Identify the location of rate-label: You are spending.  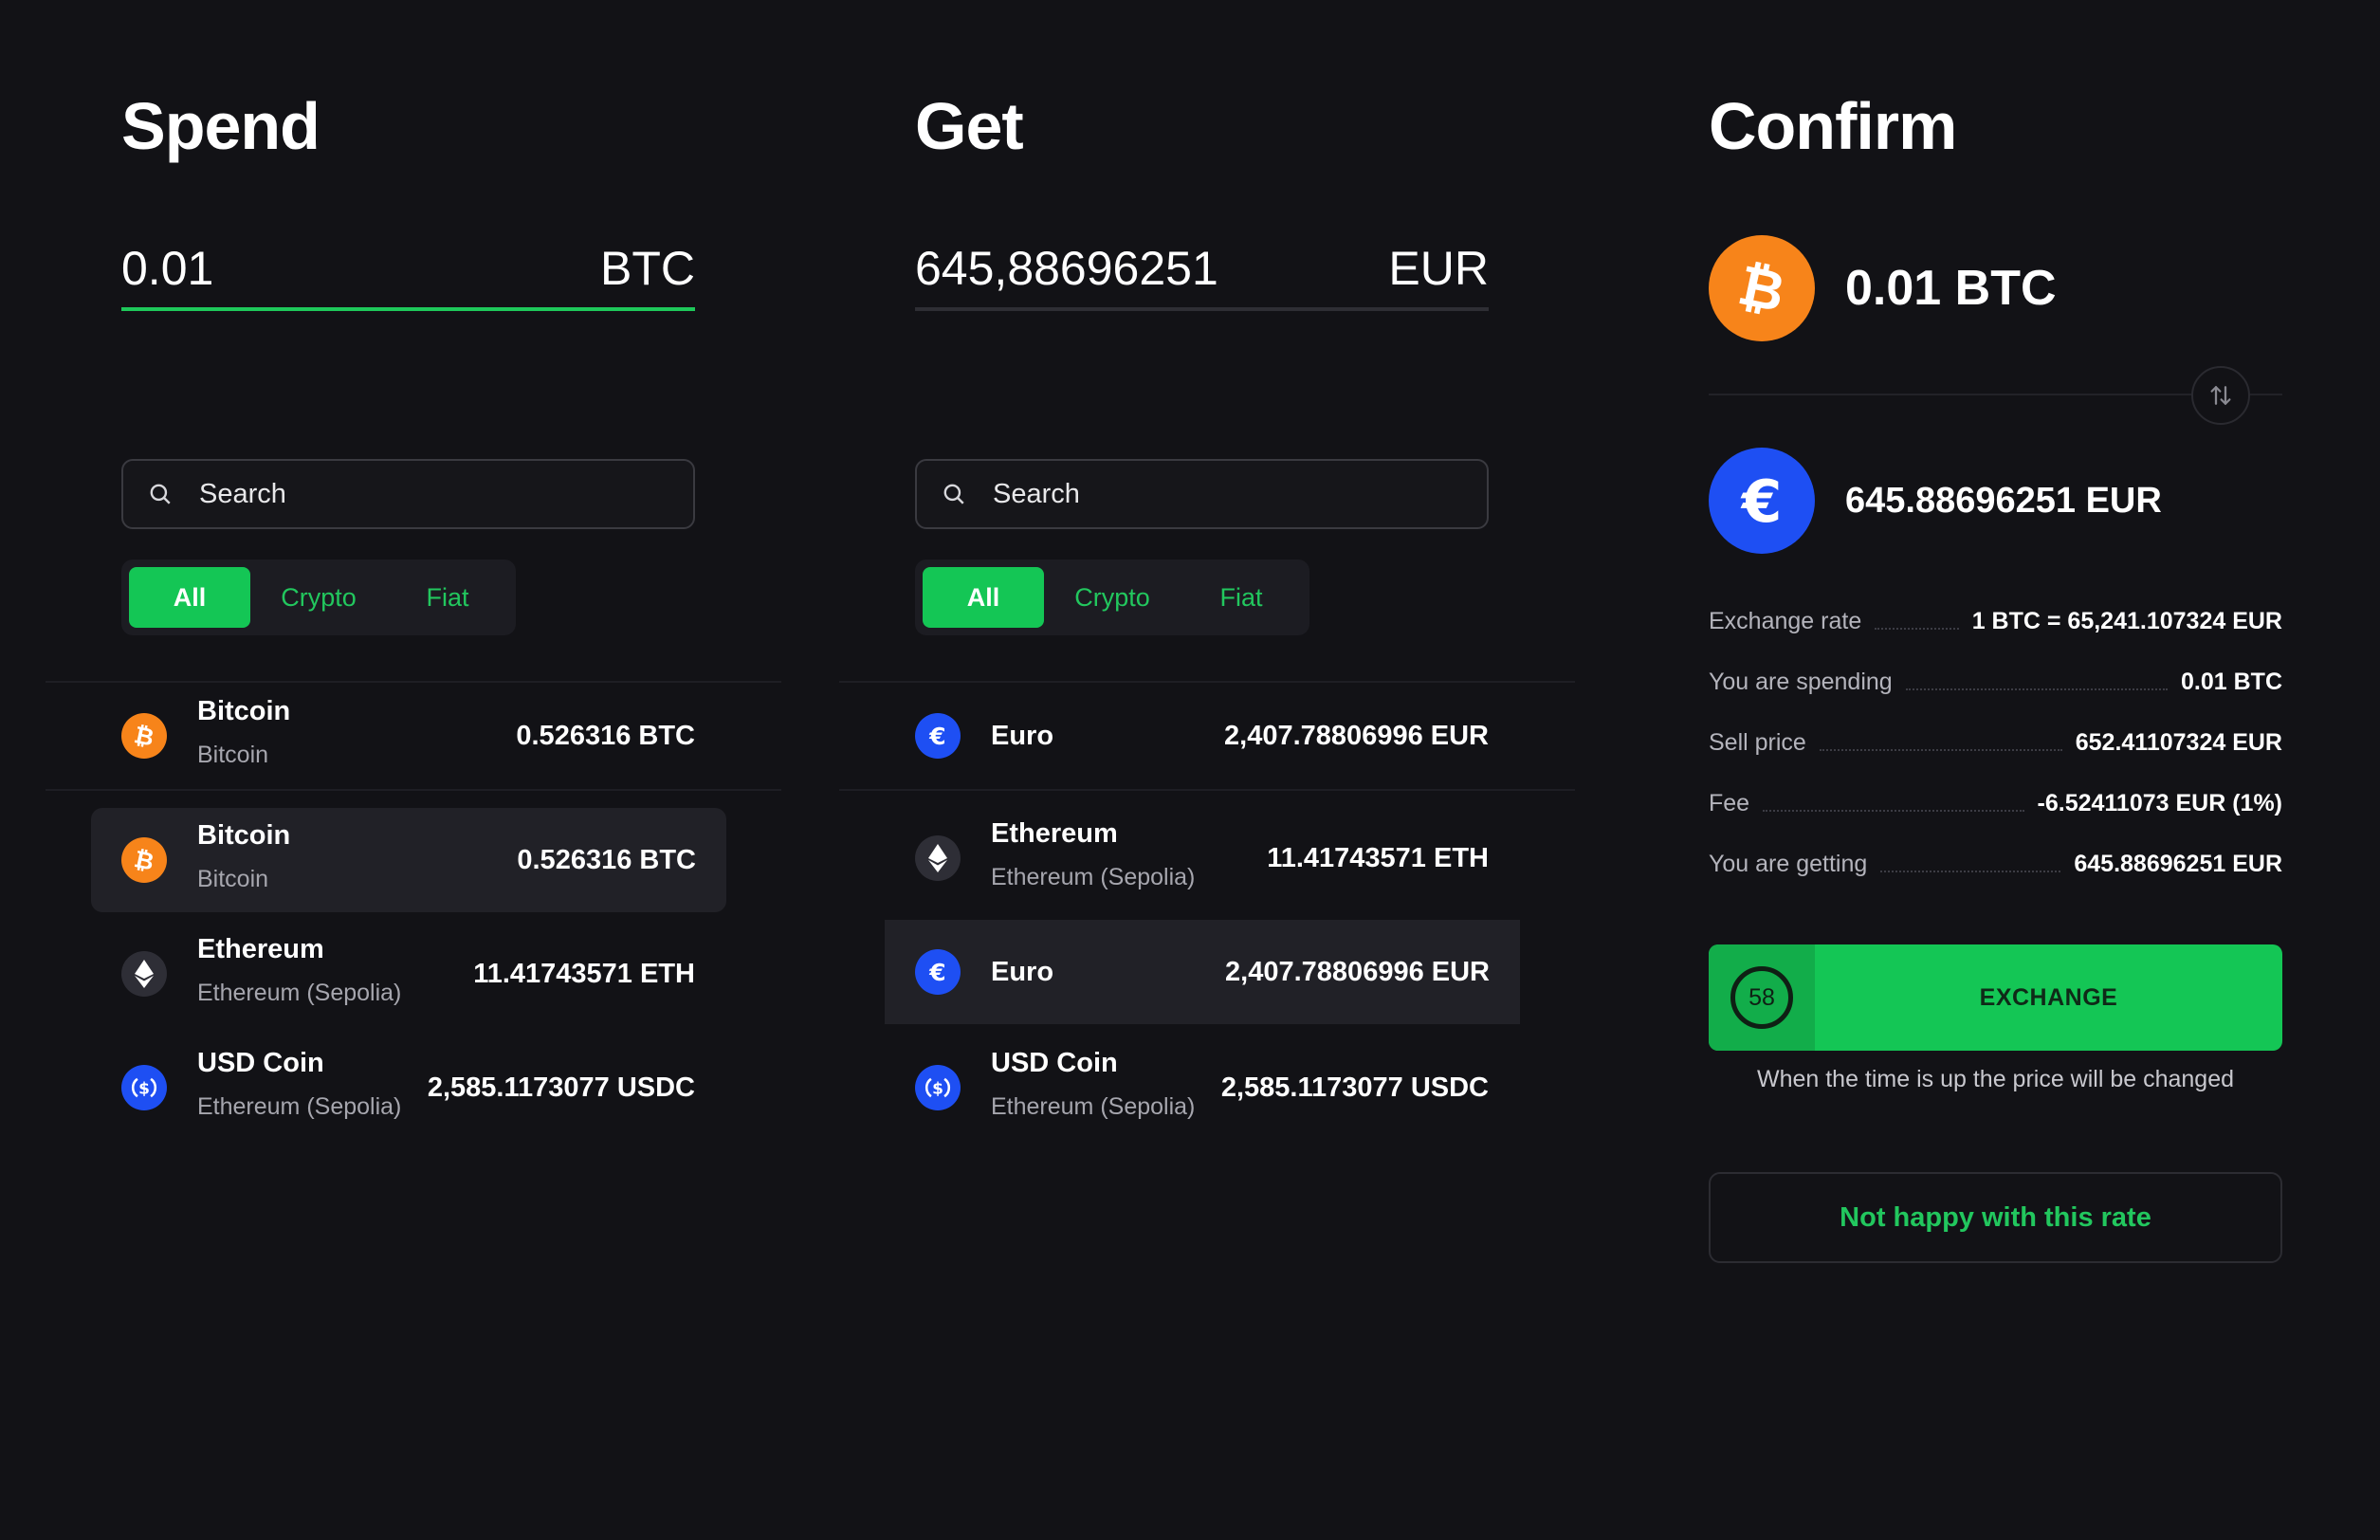
(1801, 682).